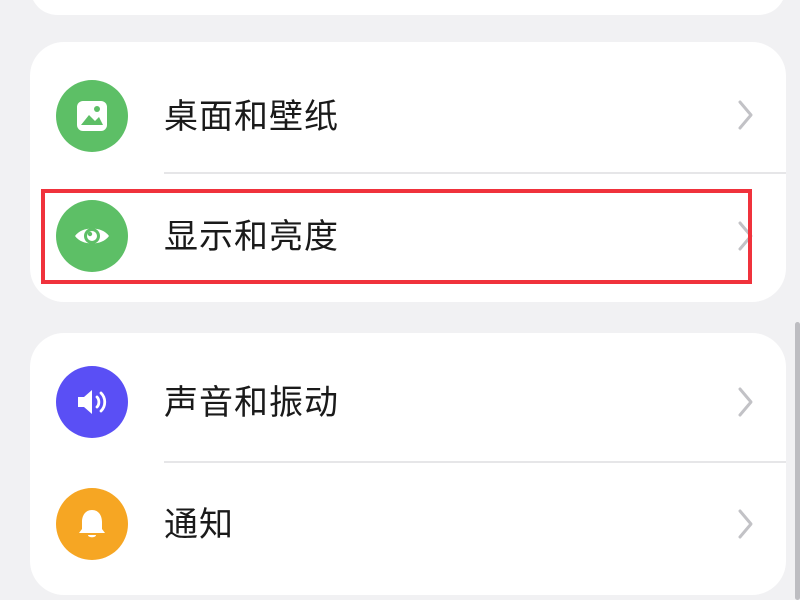 Image resolution: width=800 pixels, height=600 pixels. What do you see at coordinates (92, 116) in the screenshot?
I see `wallpaper-icon` at bounding box center [92, 116].